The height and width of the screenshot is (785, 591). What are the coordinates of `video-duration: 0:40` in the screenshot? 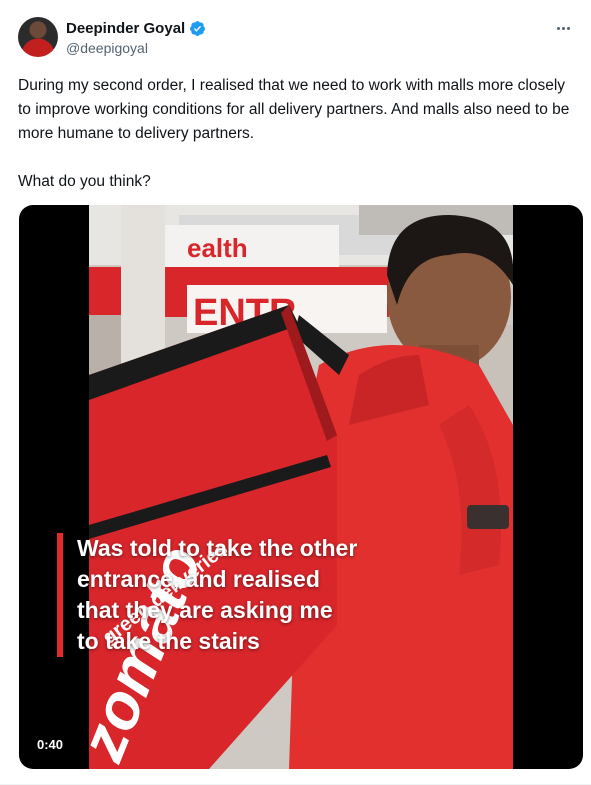 It's located at (50, 744).